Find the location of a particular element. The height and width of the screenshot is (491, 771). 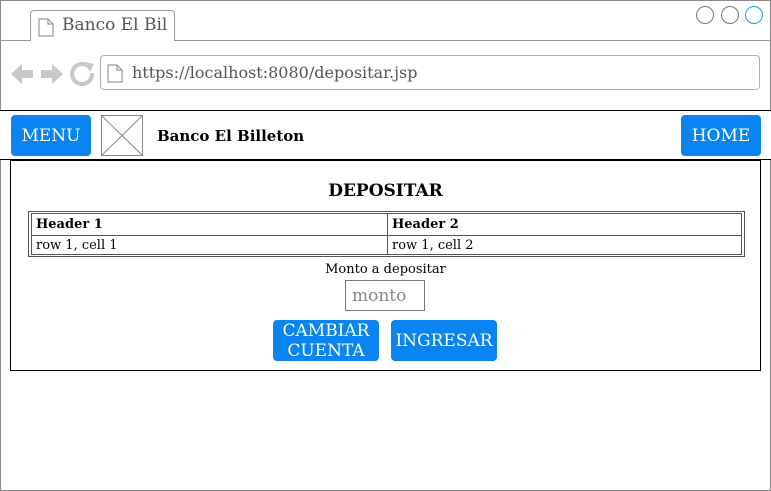

forward-arrow-icon is located at coordinates (52, 74).